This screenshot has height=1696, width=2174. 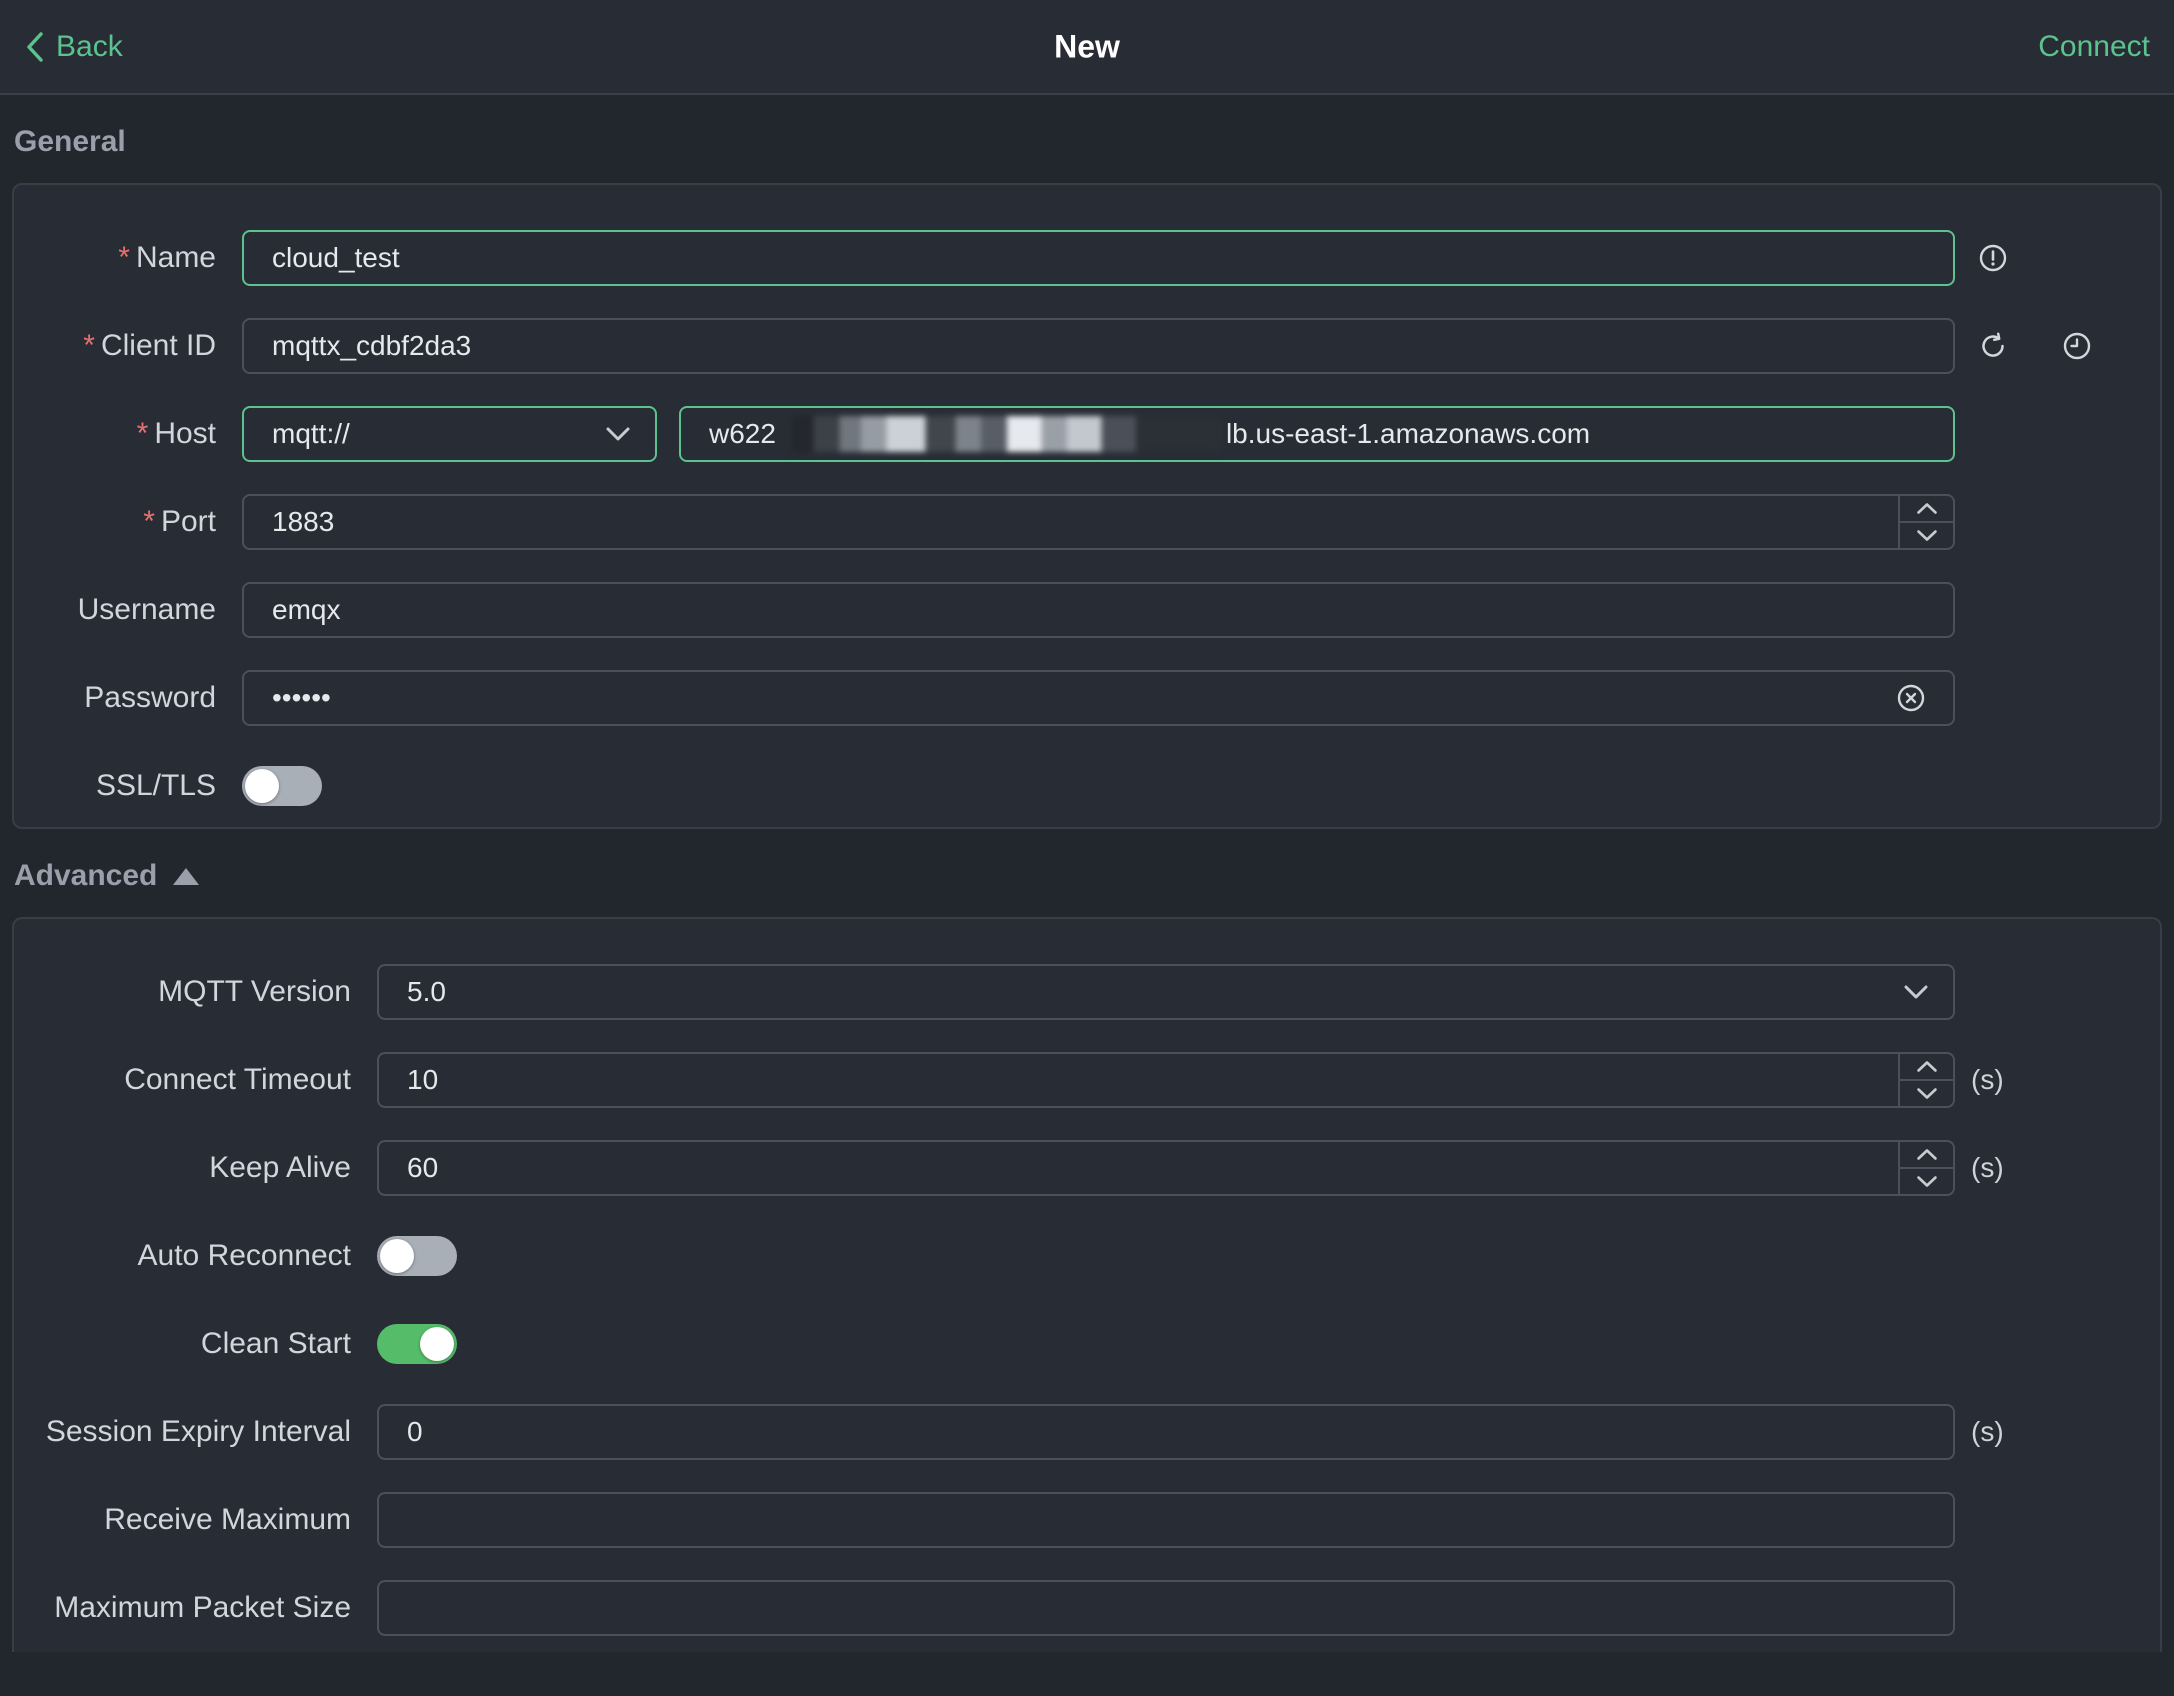 I want to click on history-clock-icon, so click(x=2077, y=346).